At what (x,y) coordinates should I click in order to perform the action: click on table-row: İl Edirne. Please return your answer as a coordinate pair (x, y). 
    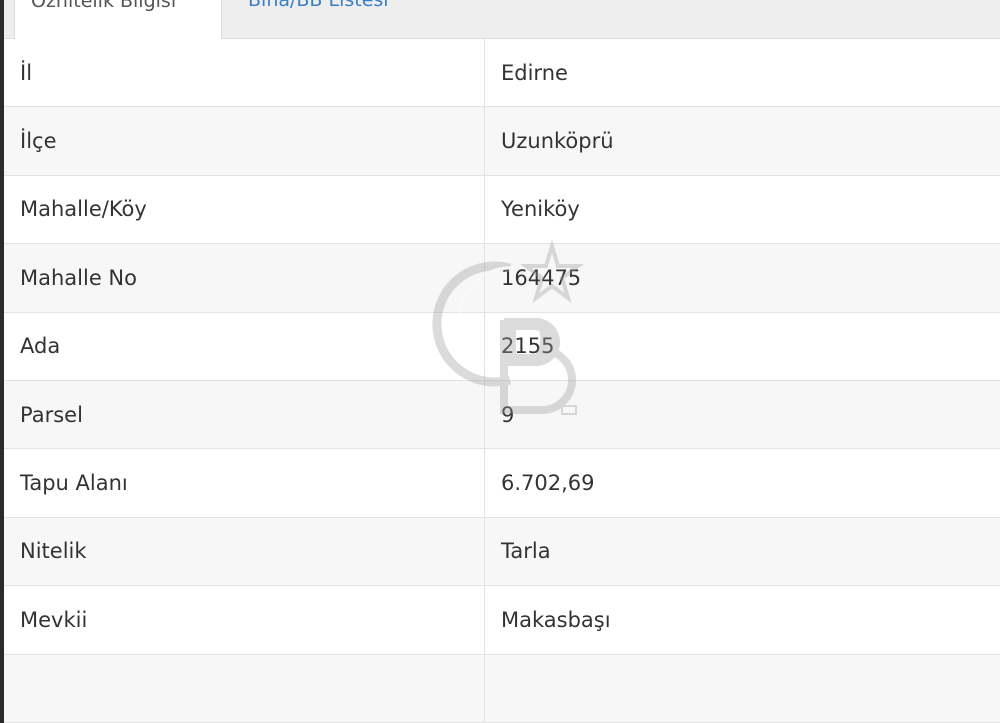
    Looking at the image, I should click on (502, 73).